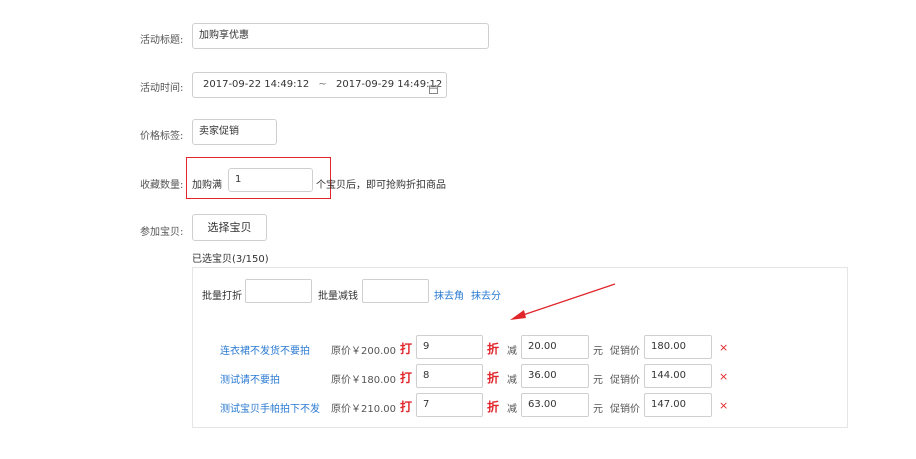 The image size is (916, 459). What do you see at coordinates (555, 405) in the screenshot?
I see `reduce-input: 63.00` at bounding box center [555, 405].